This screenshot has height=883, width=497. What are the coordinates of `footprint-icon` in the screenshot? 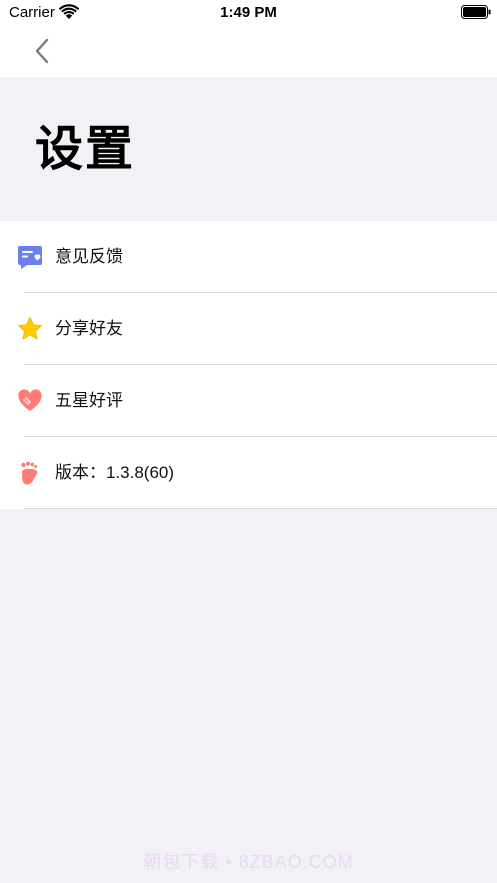 It's located at (30, 473).